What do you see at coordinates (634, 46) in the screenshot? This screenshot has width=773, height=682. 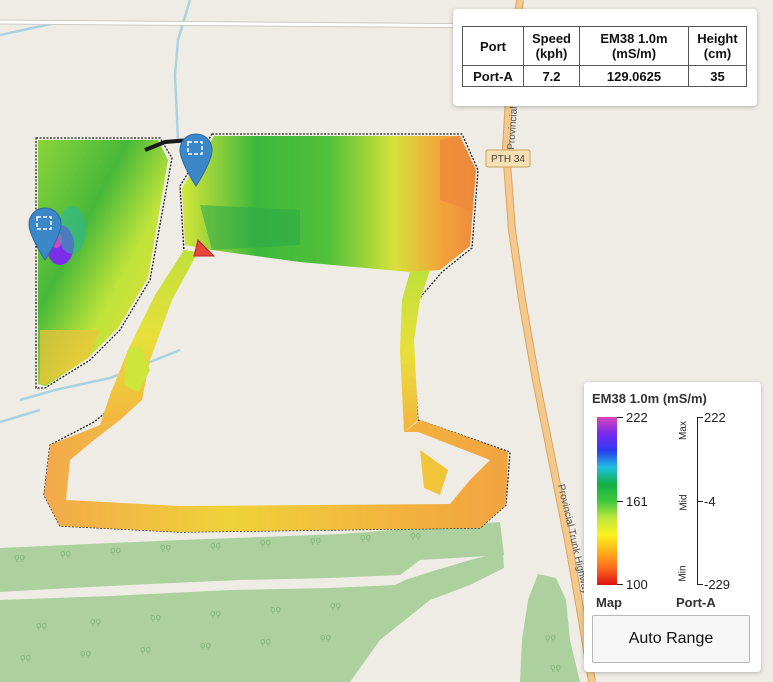 I see `header-em38: EM38 1.0m (mS/m)` at bounding box center [634, 46].